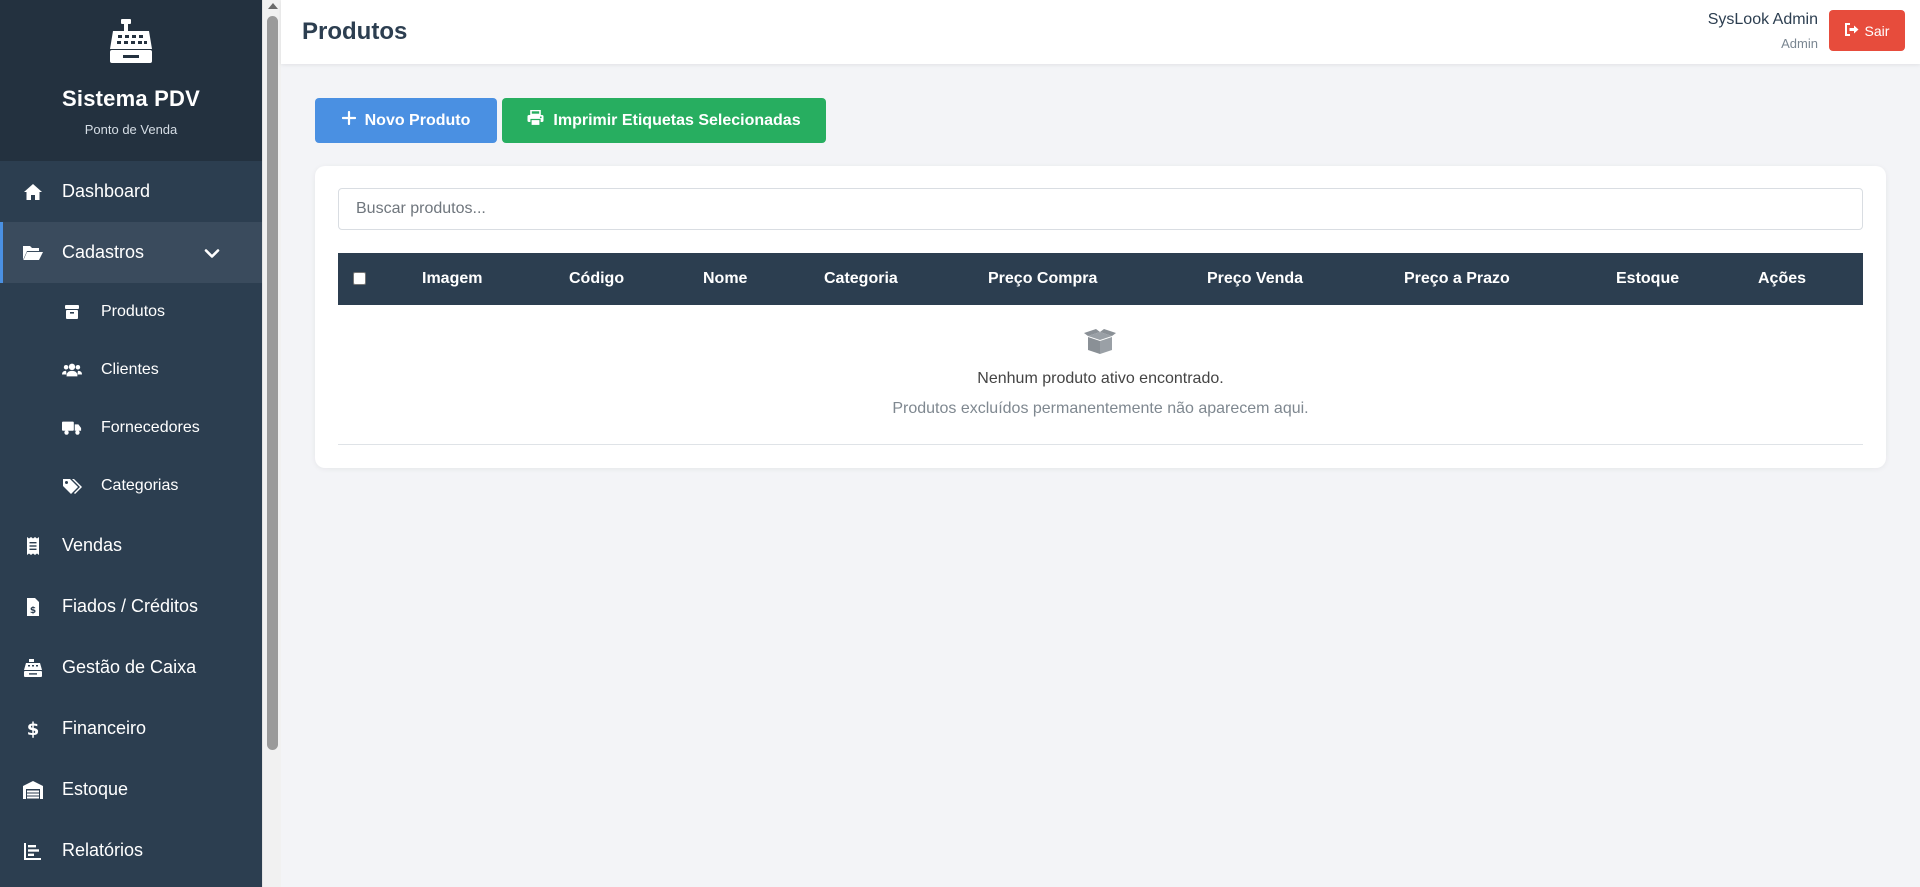 This screenshot has height=887, width=1920. Describe the element at coordinates (1100, 32) in the screenshot. I see `top-header: Produtos SysLook Admin Admin Sair` at that location.